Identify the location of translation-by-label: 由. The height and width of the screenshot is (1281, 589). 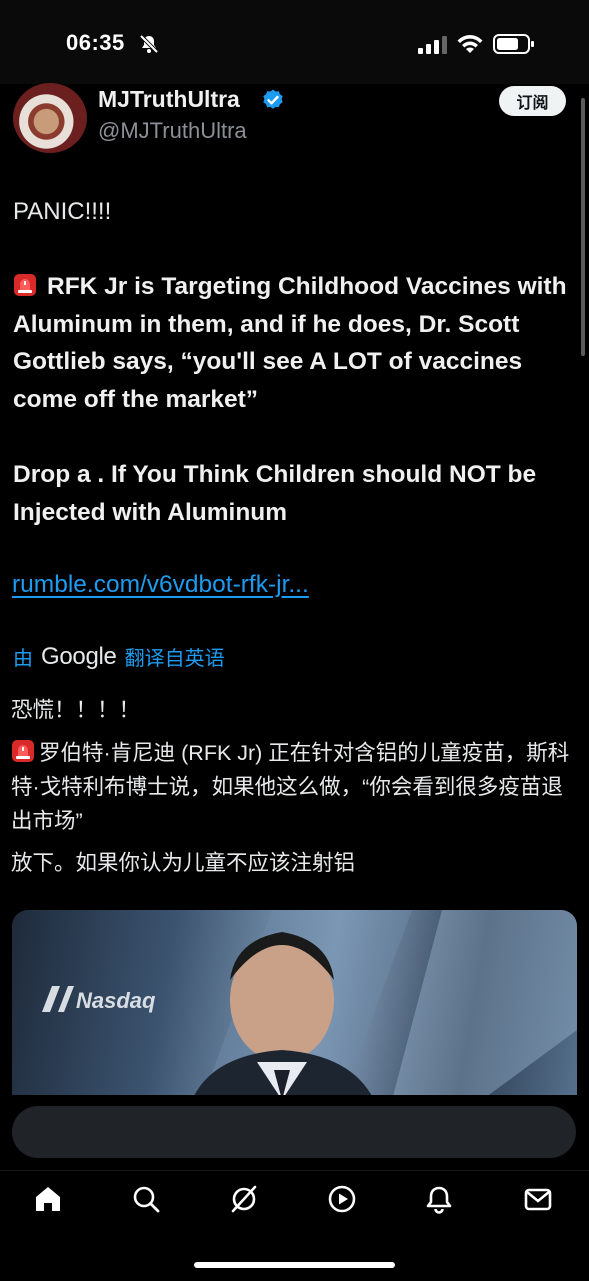
(23, 659).